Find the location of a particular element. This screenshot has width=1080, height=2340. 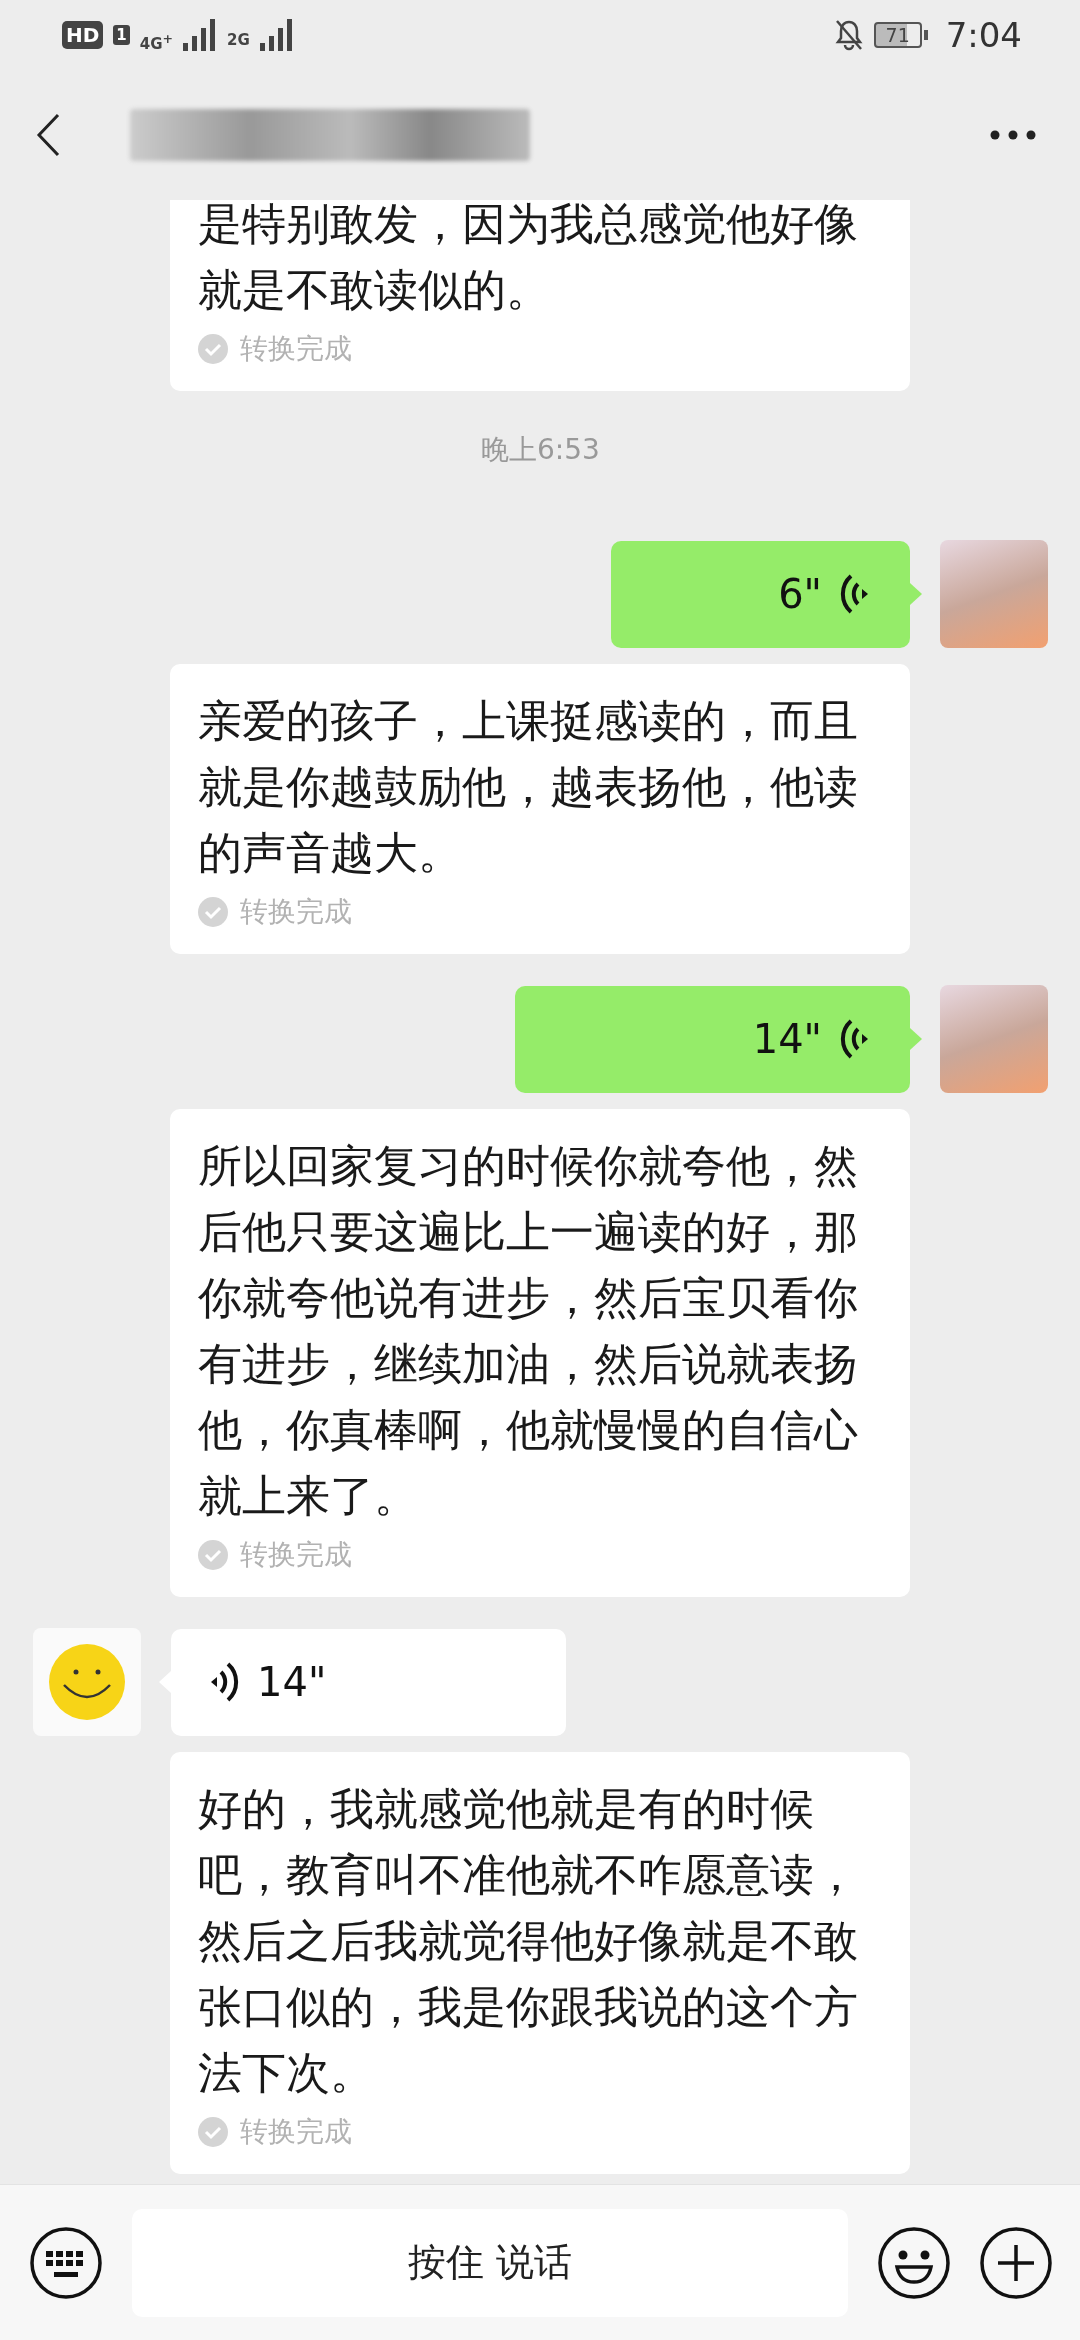

transcript-text: 是特别敢发，因为我总感觉他好像就是不敢读似的。 is located at coordinates (528, 258).